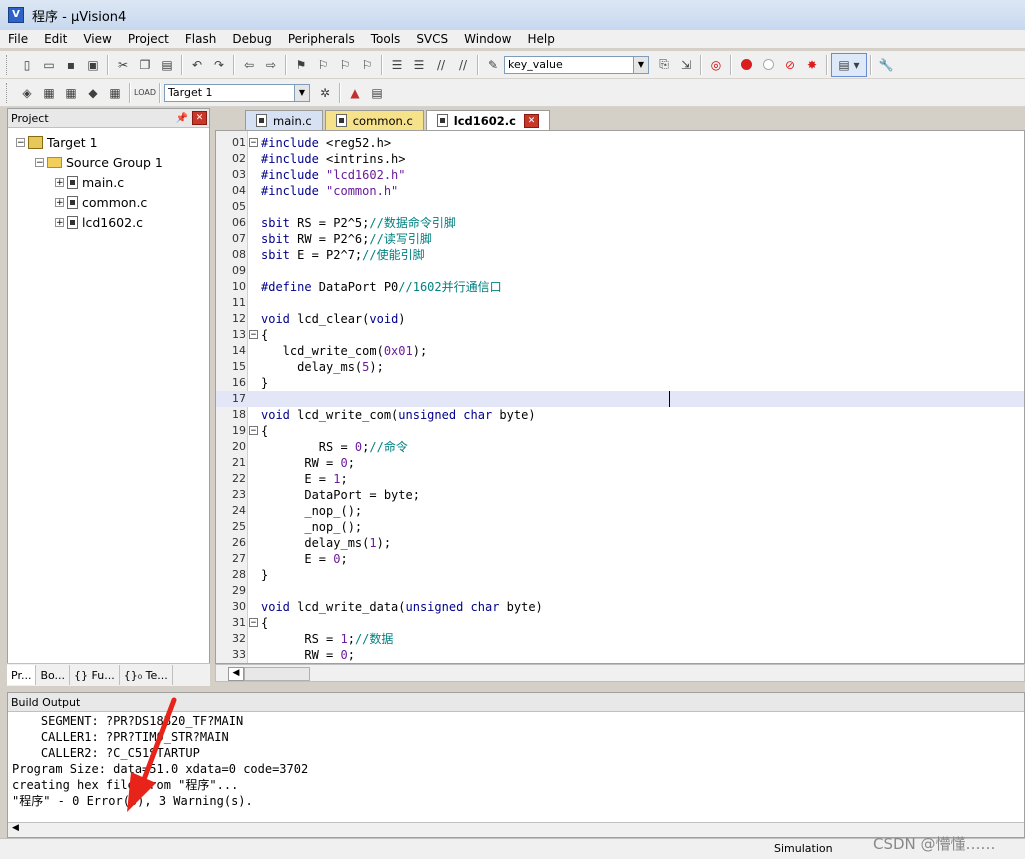 The height and width of the screenshot is (859, 1025). I want to click on scrollbar-thumb, so click(277, 674).